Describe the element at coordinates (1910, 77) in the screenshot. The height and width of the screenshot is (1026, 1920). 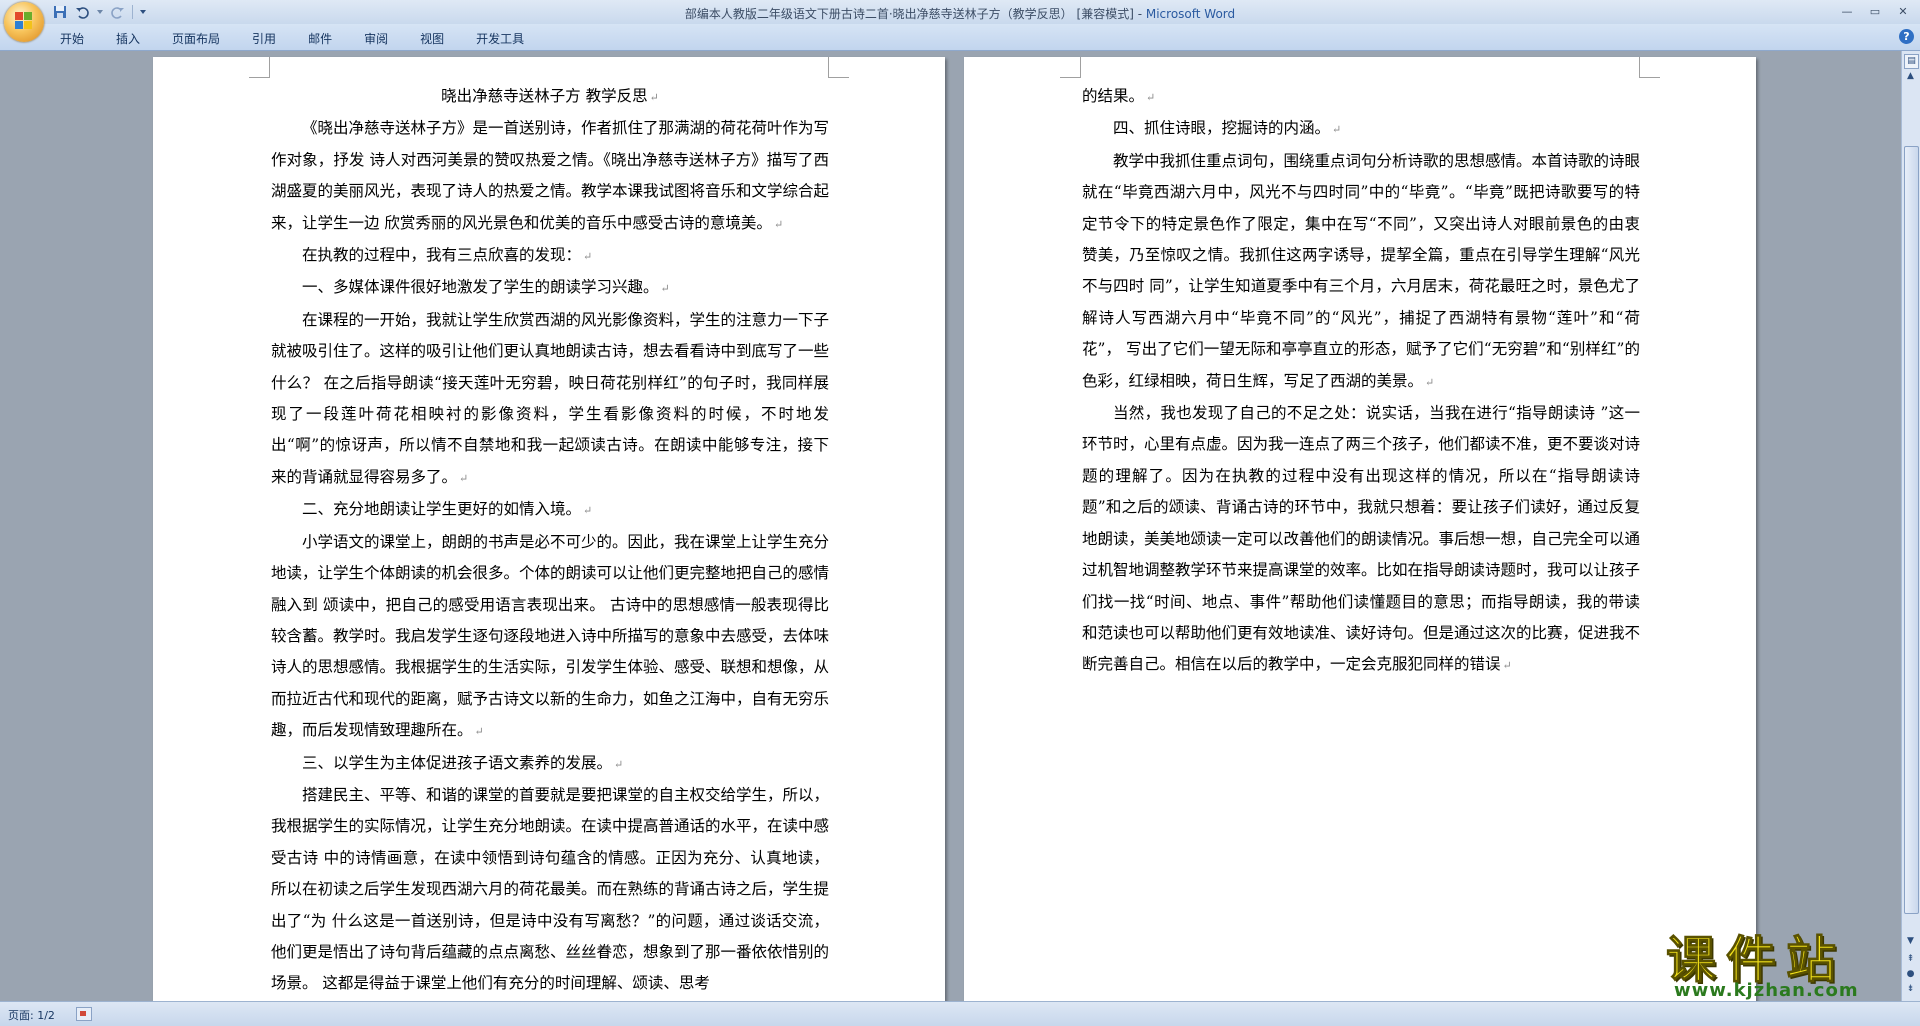
I see `scroll-up-icon: ▲` at that location.